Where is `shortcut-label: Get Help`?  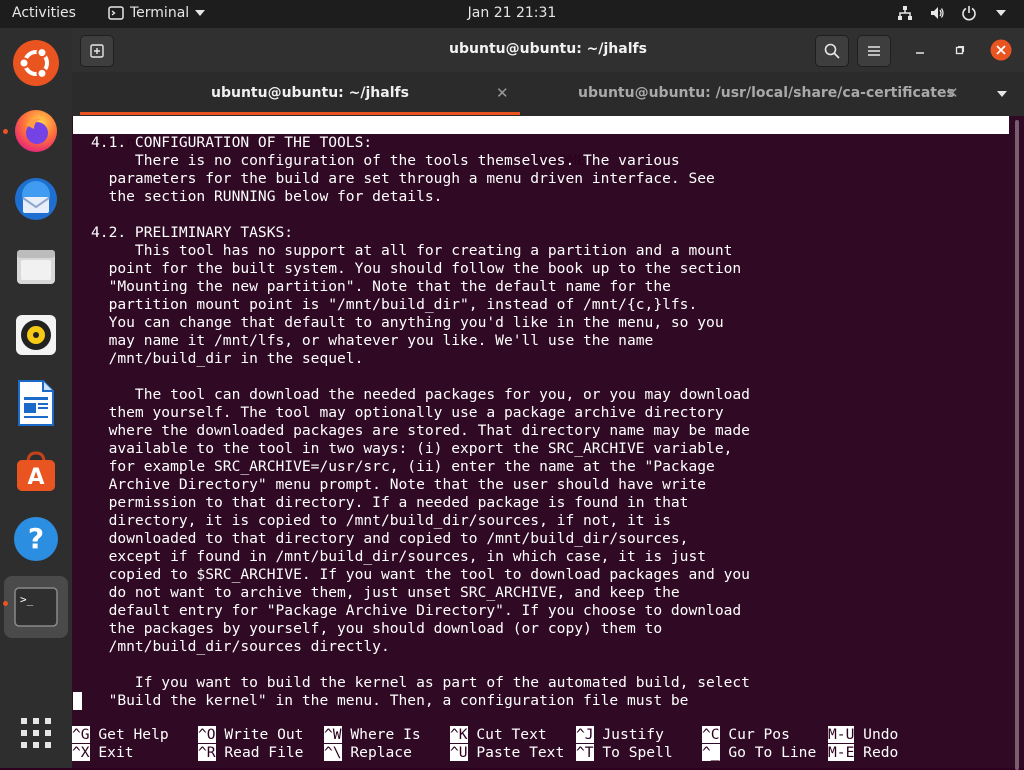
shortcut-label: Get Help is located at coordinates (133, 734).